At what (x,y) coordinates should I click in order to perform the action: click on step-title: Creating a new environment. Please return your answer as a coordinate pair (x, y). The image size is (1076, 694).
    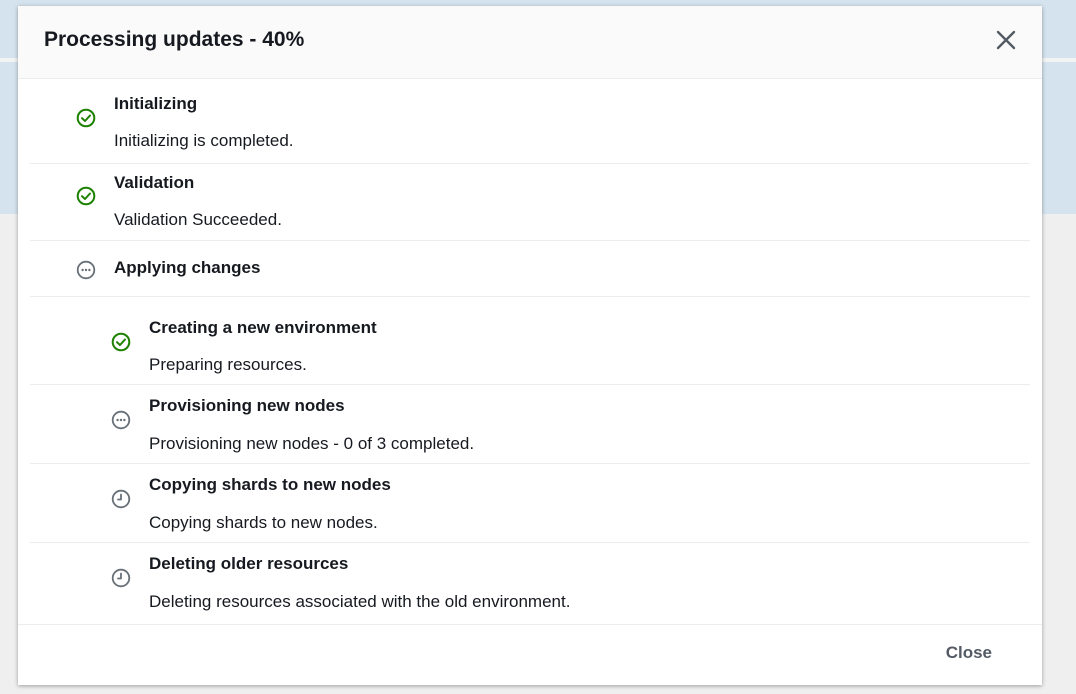
    Looking at the image, I should click on (263, 327).